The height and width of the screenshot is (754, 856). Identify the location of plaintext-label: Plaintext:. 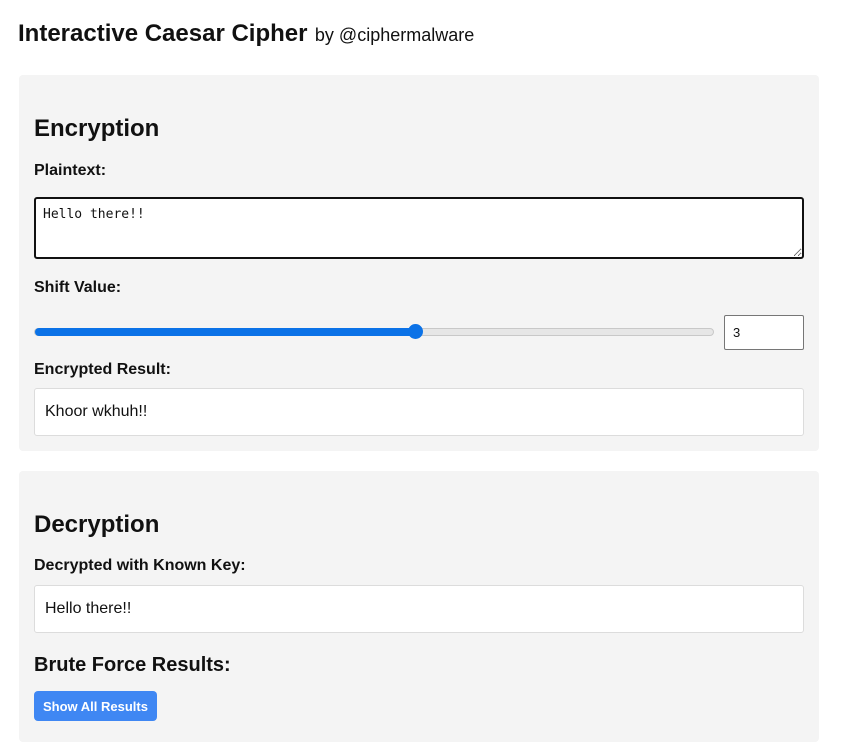
(70, 170).